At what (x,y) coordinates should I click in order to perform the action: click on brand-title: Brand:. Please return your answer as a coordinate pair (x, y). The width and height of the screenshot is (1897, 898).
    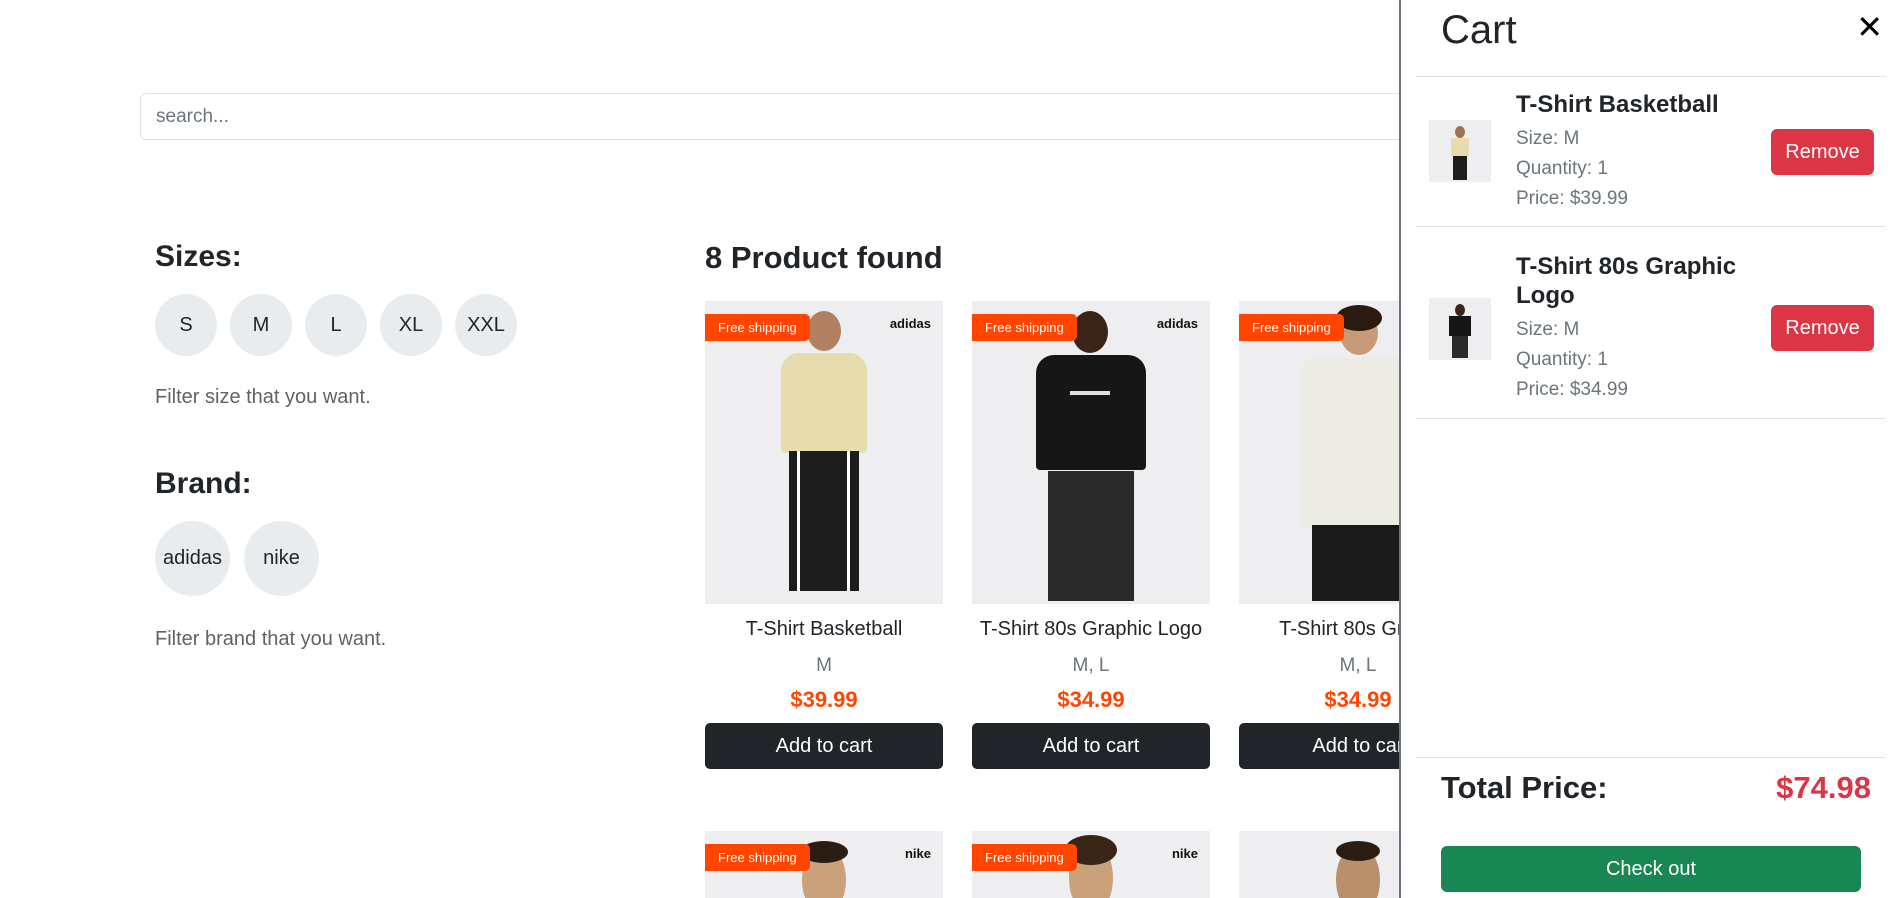
    Looking at the image, I should click on (203, 483).